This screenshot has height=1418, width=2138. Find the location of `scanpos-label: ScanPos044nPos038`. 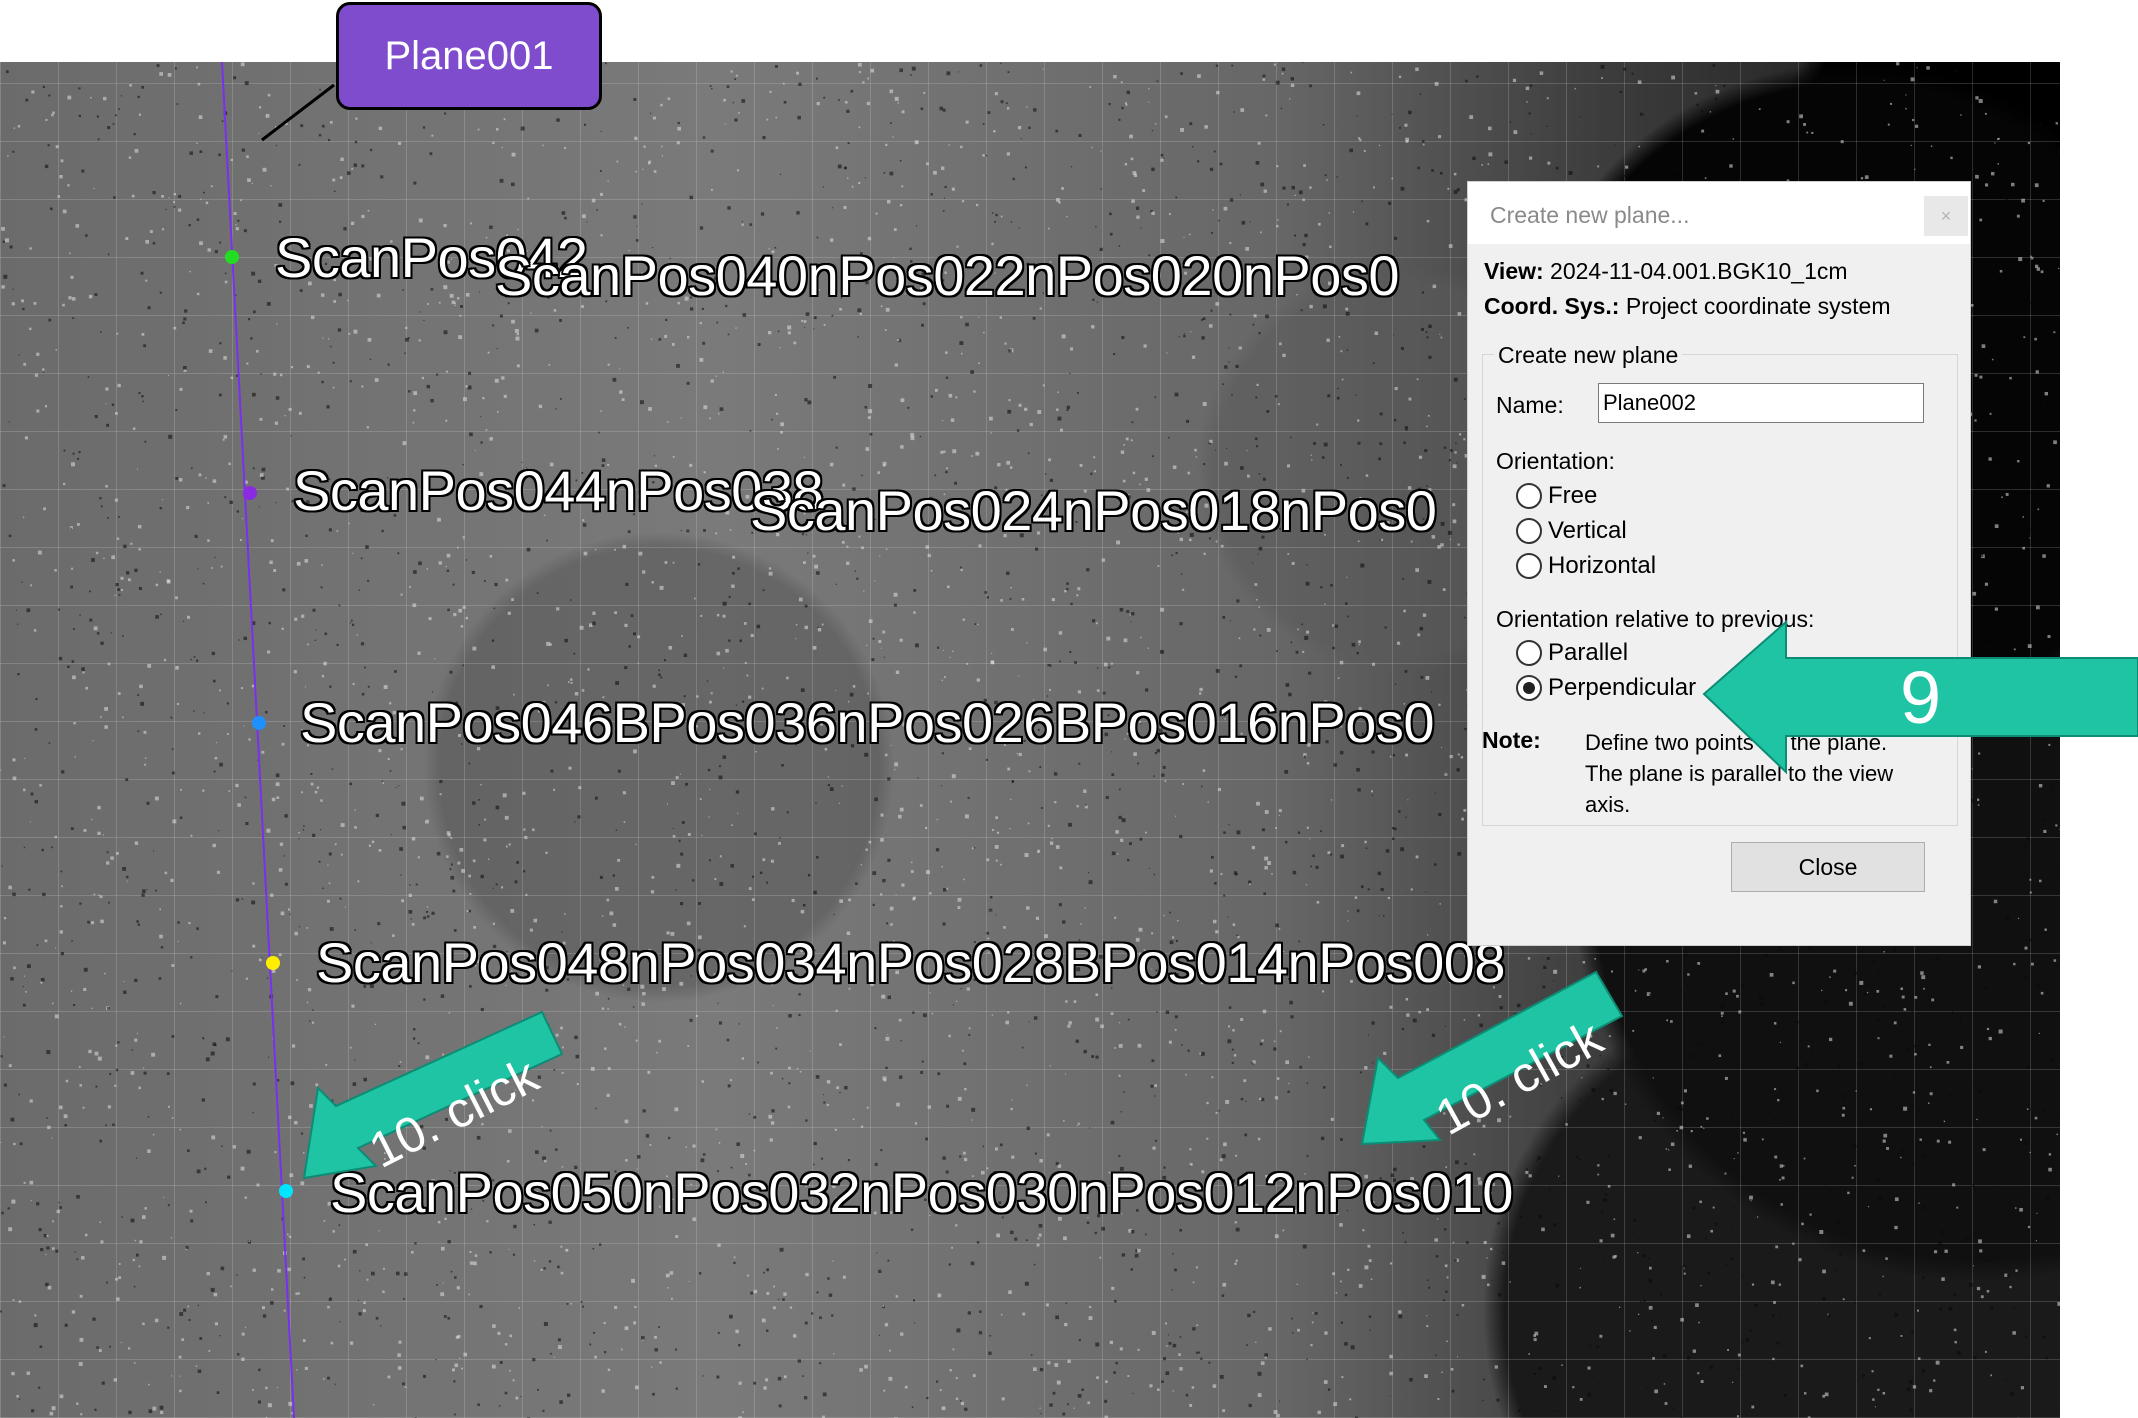

scanpos-label: ScanPos044nPos038 is located at coordinates (558, 490).